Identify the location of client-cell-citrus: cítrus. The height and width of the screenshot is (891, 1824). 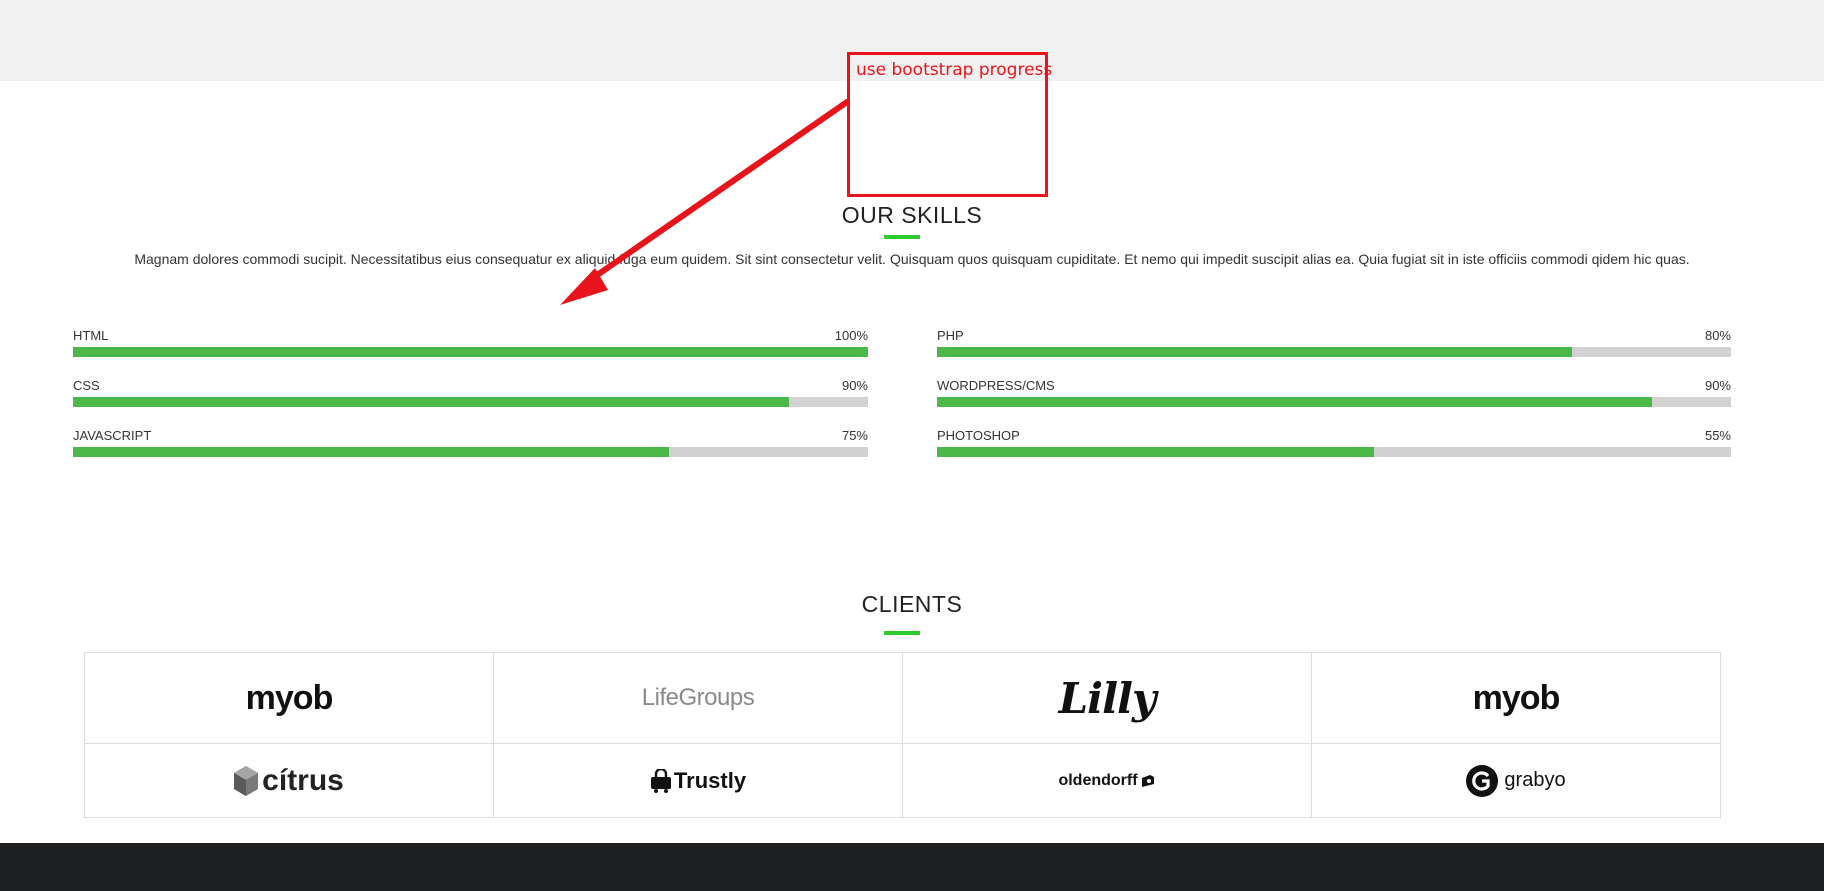
(289, 780).